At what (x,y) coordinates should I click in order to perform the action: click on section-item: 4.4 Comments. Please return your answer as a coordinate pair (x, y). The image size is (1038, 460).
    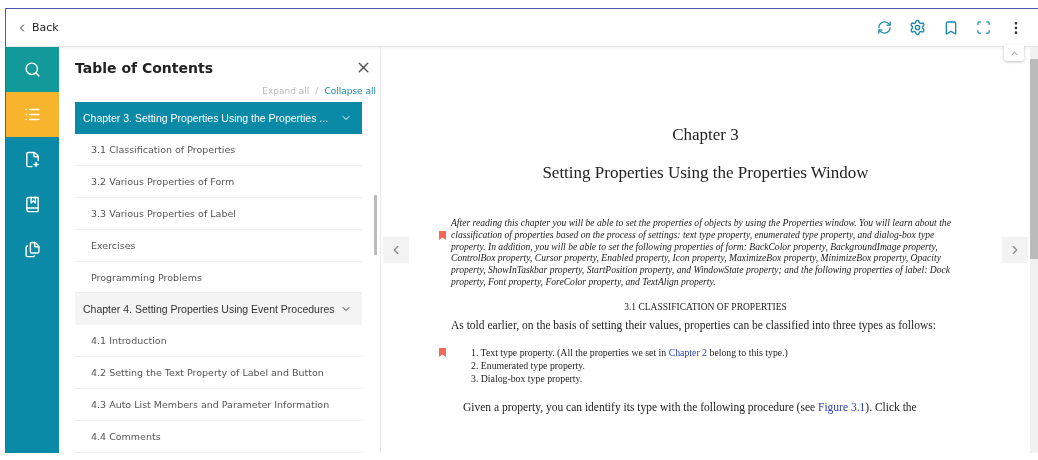
    Looking at the image, I should click on (218, 437).